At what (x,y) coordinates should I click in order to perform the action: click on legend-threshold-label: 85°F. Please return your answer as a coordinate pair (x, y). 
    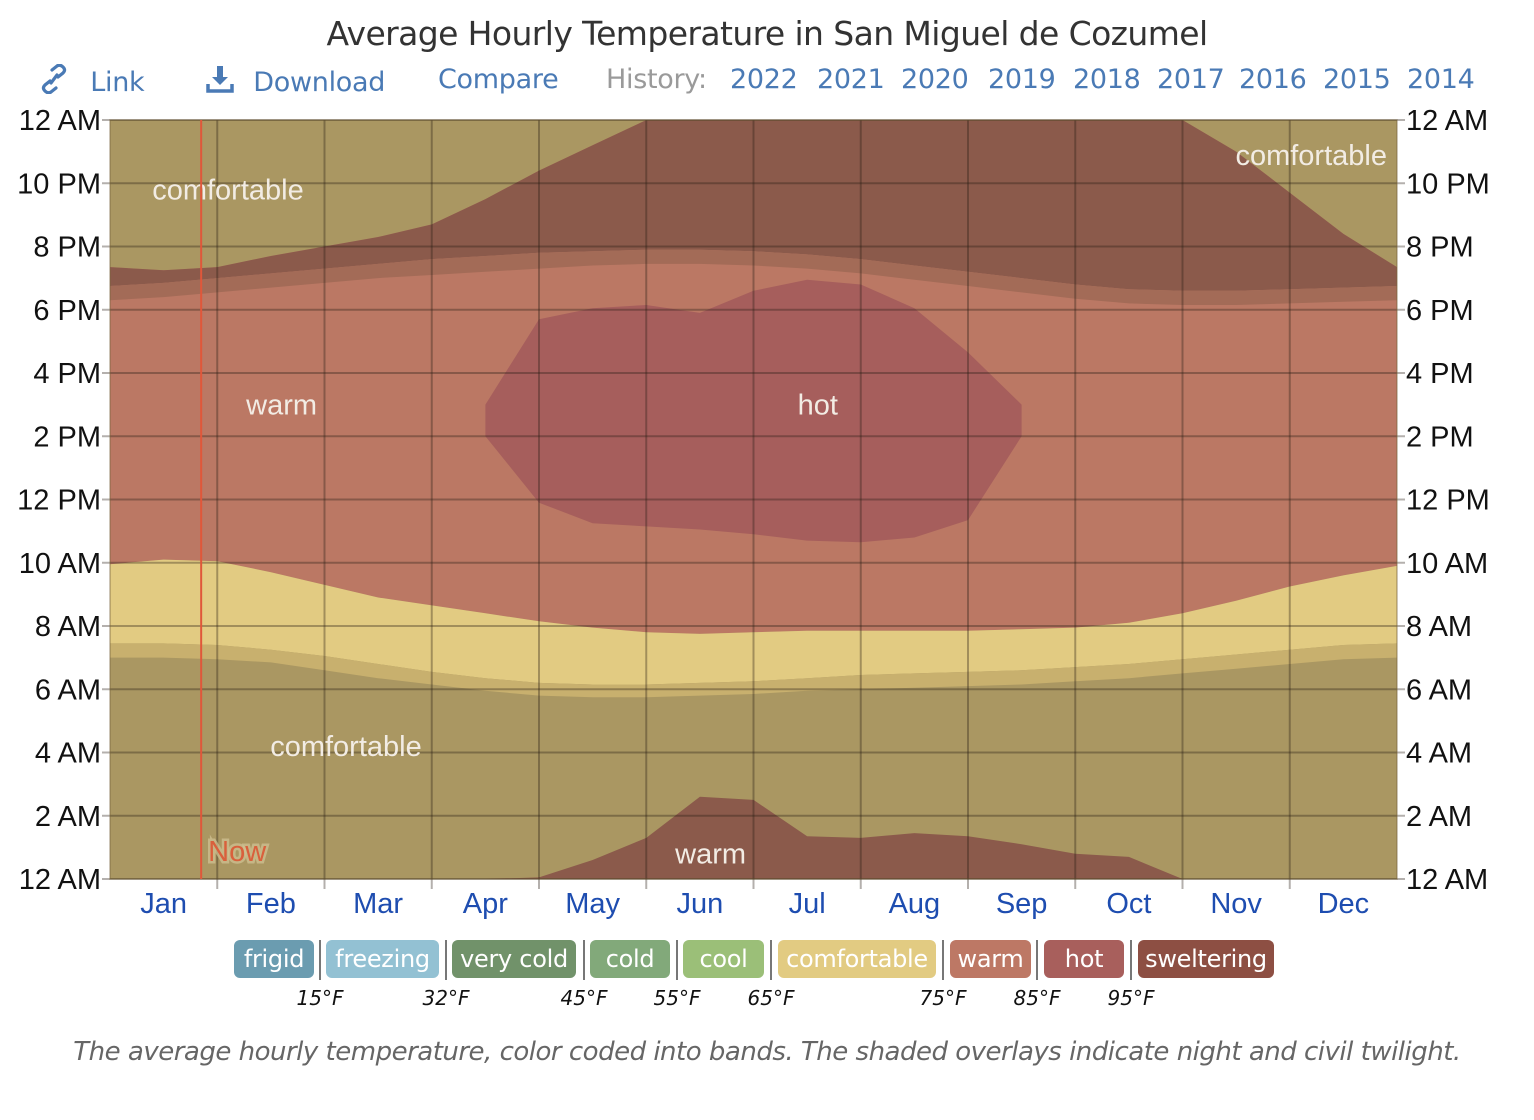
    Looking at the image, I should click on (1037, 998).